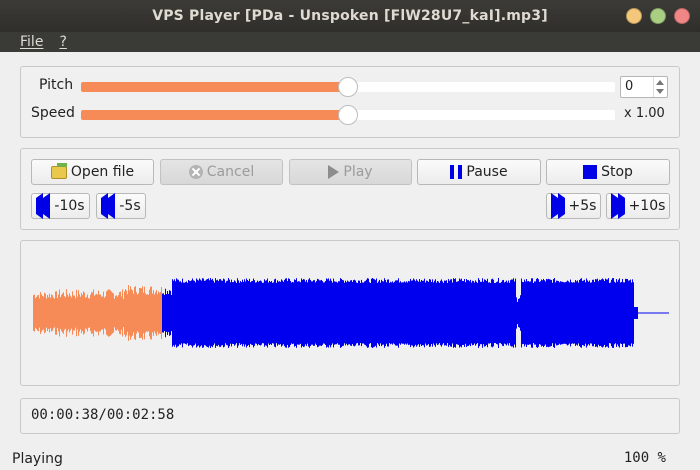 The width and height of the screenshot is (700, 470). Describe the element at coordinates (62, 42) in the screenshot. I see `menu-help: ?` at that location.